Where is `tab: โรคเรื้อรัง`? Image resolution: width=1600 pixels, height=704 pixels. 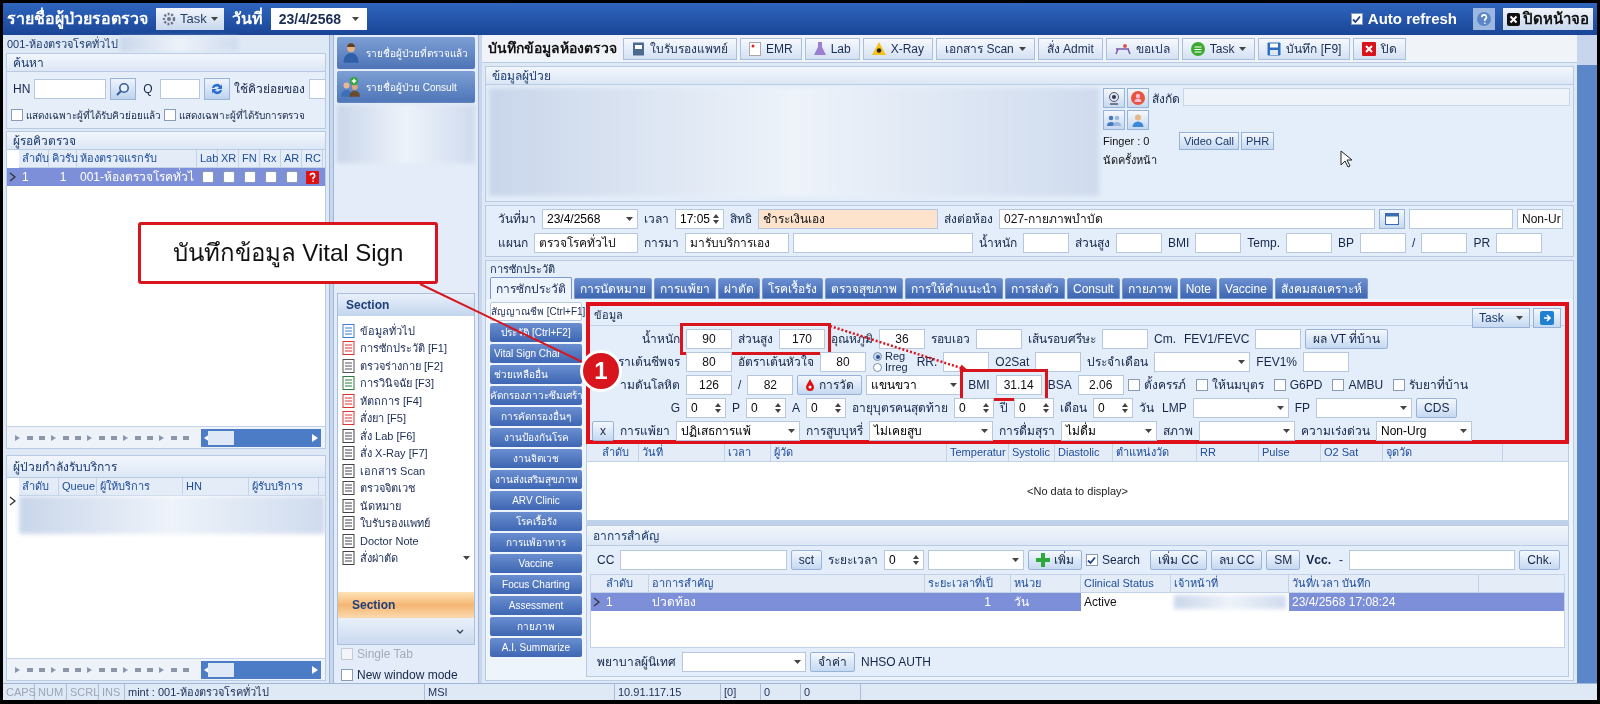
tab: โรคเรื้อรัง is located at coordinates (792, 288).